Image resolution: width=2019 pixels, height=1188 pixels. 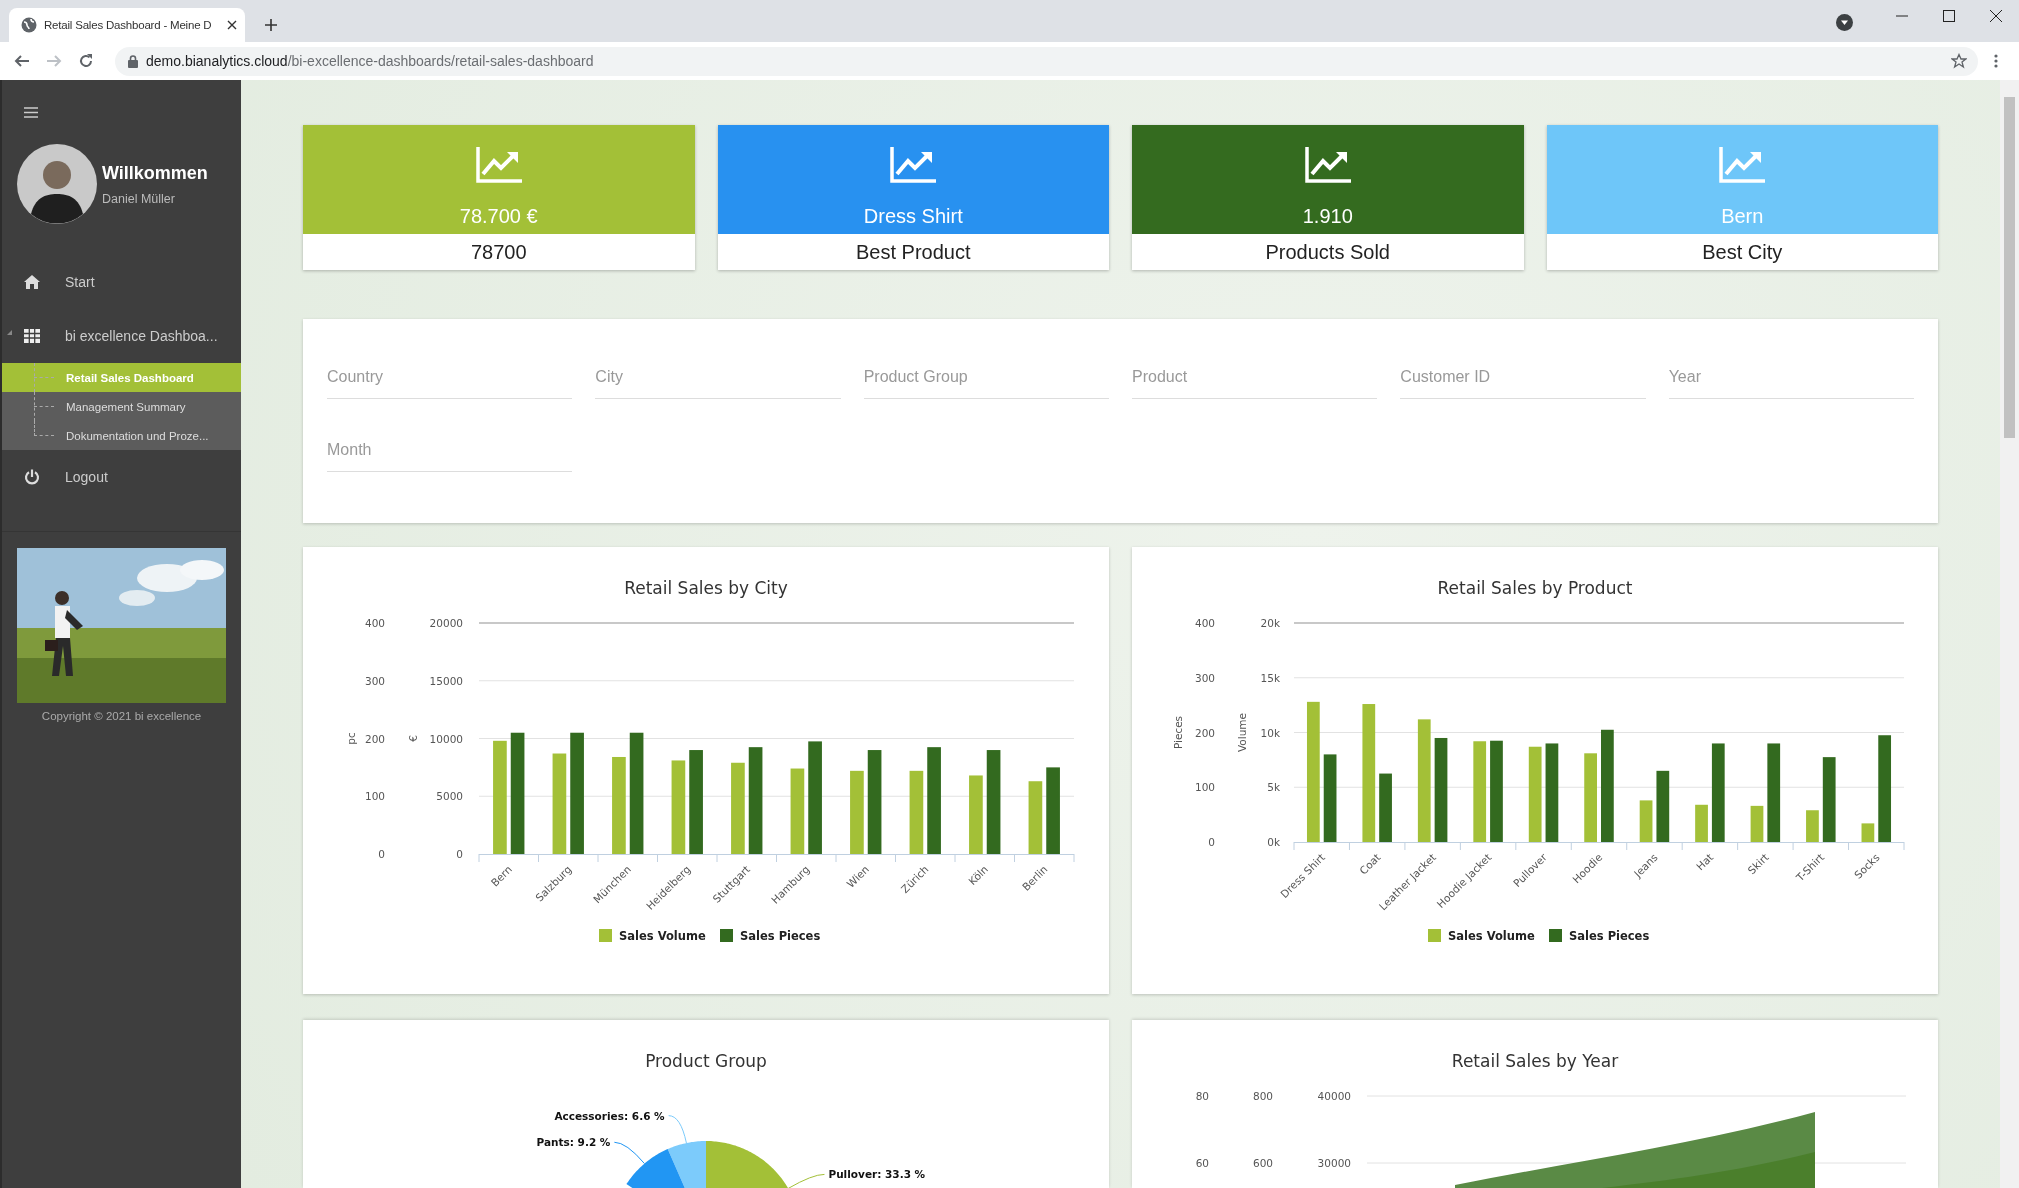 What do you see at coordinates (2009, 634) in the screenshot?
I see `scrollbar` at bounding box center [2009, 634].